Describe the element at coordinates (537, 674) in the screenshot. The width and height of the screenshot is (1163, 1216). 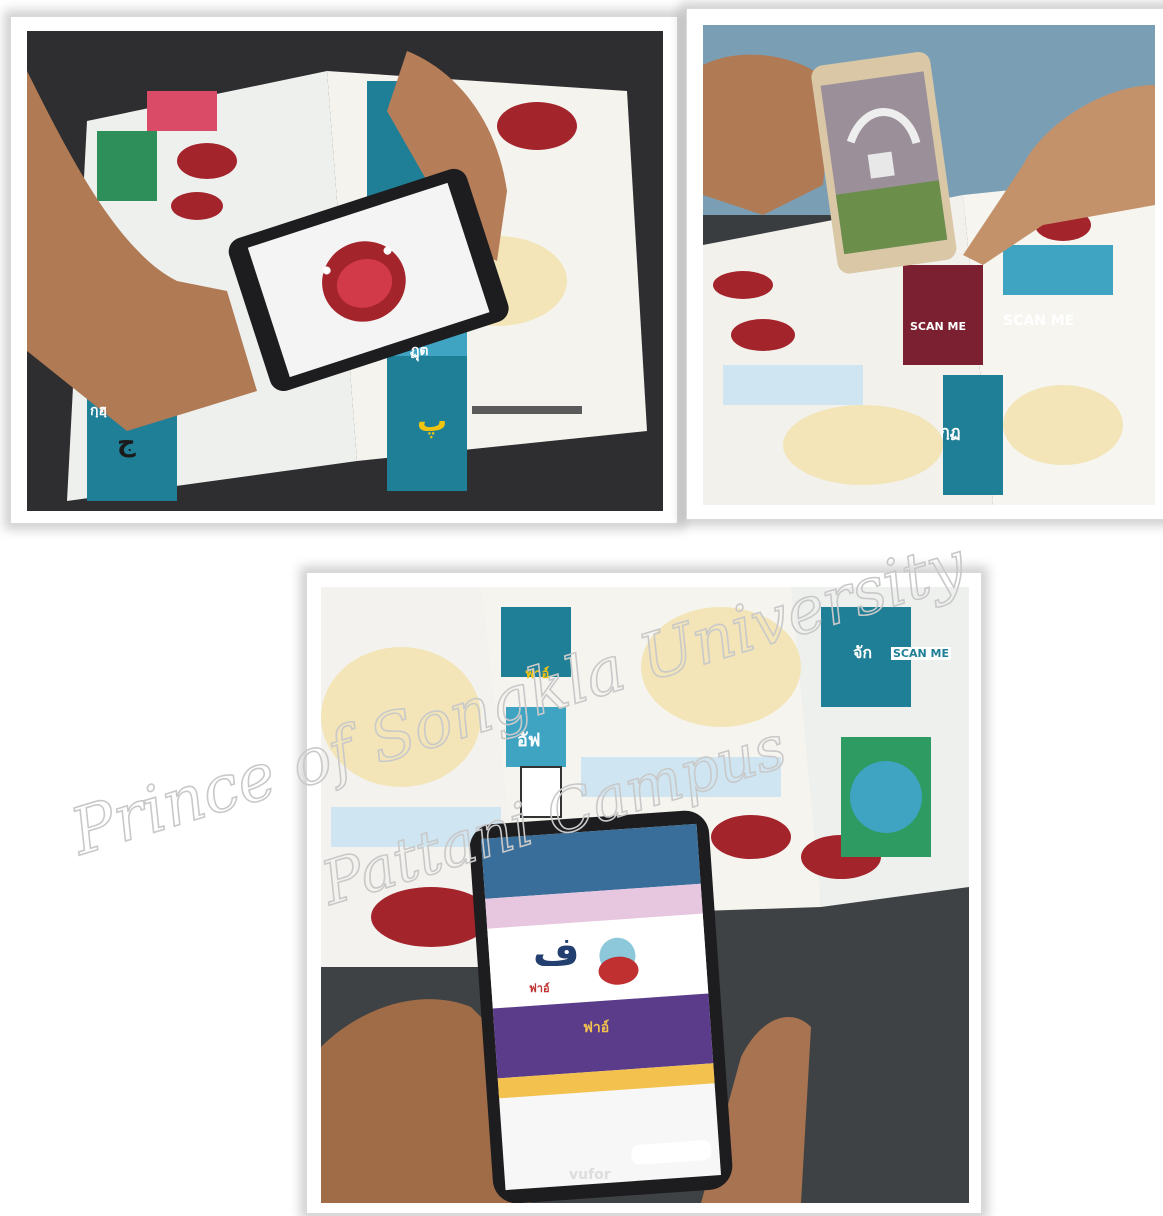
I see `book-label-faa: ฟาอ์` at that location.